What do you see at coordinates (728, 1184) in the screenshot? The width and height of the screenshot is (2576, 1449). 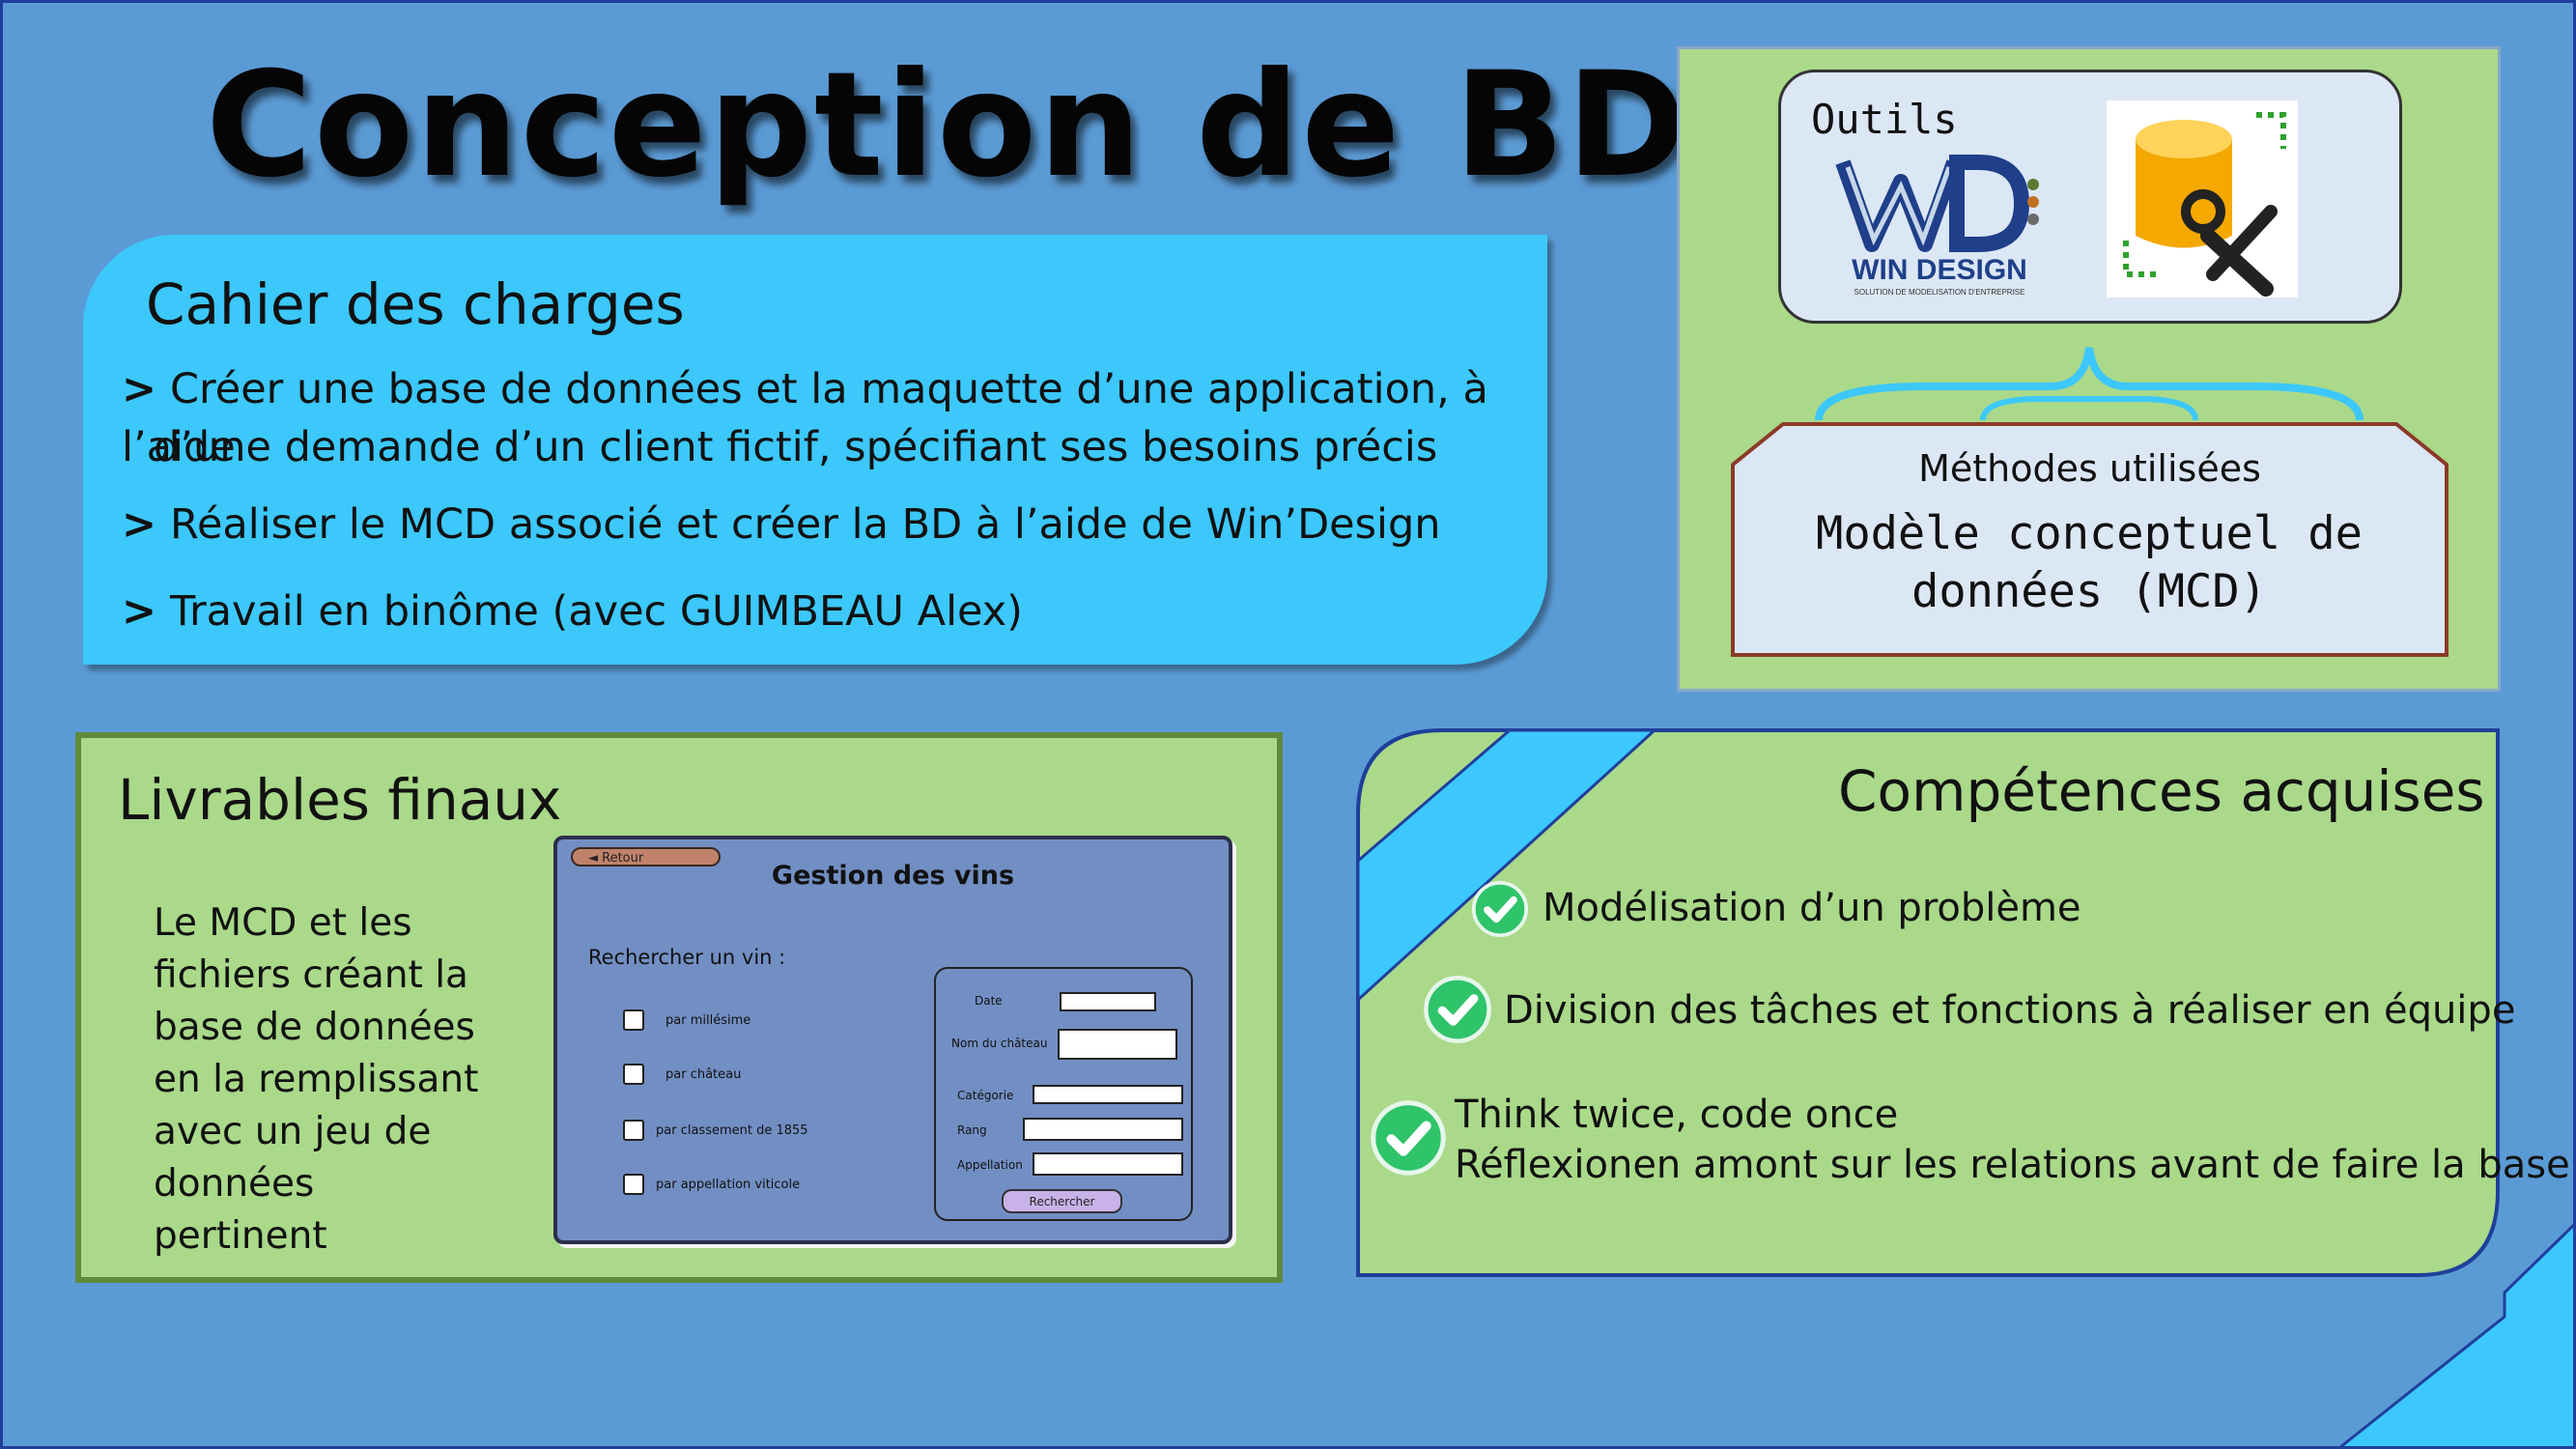 I see `option-label: par appellation viticole` at bounding box center [728, 1184].